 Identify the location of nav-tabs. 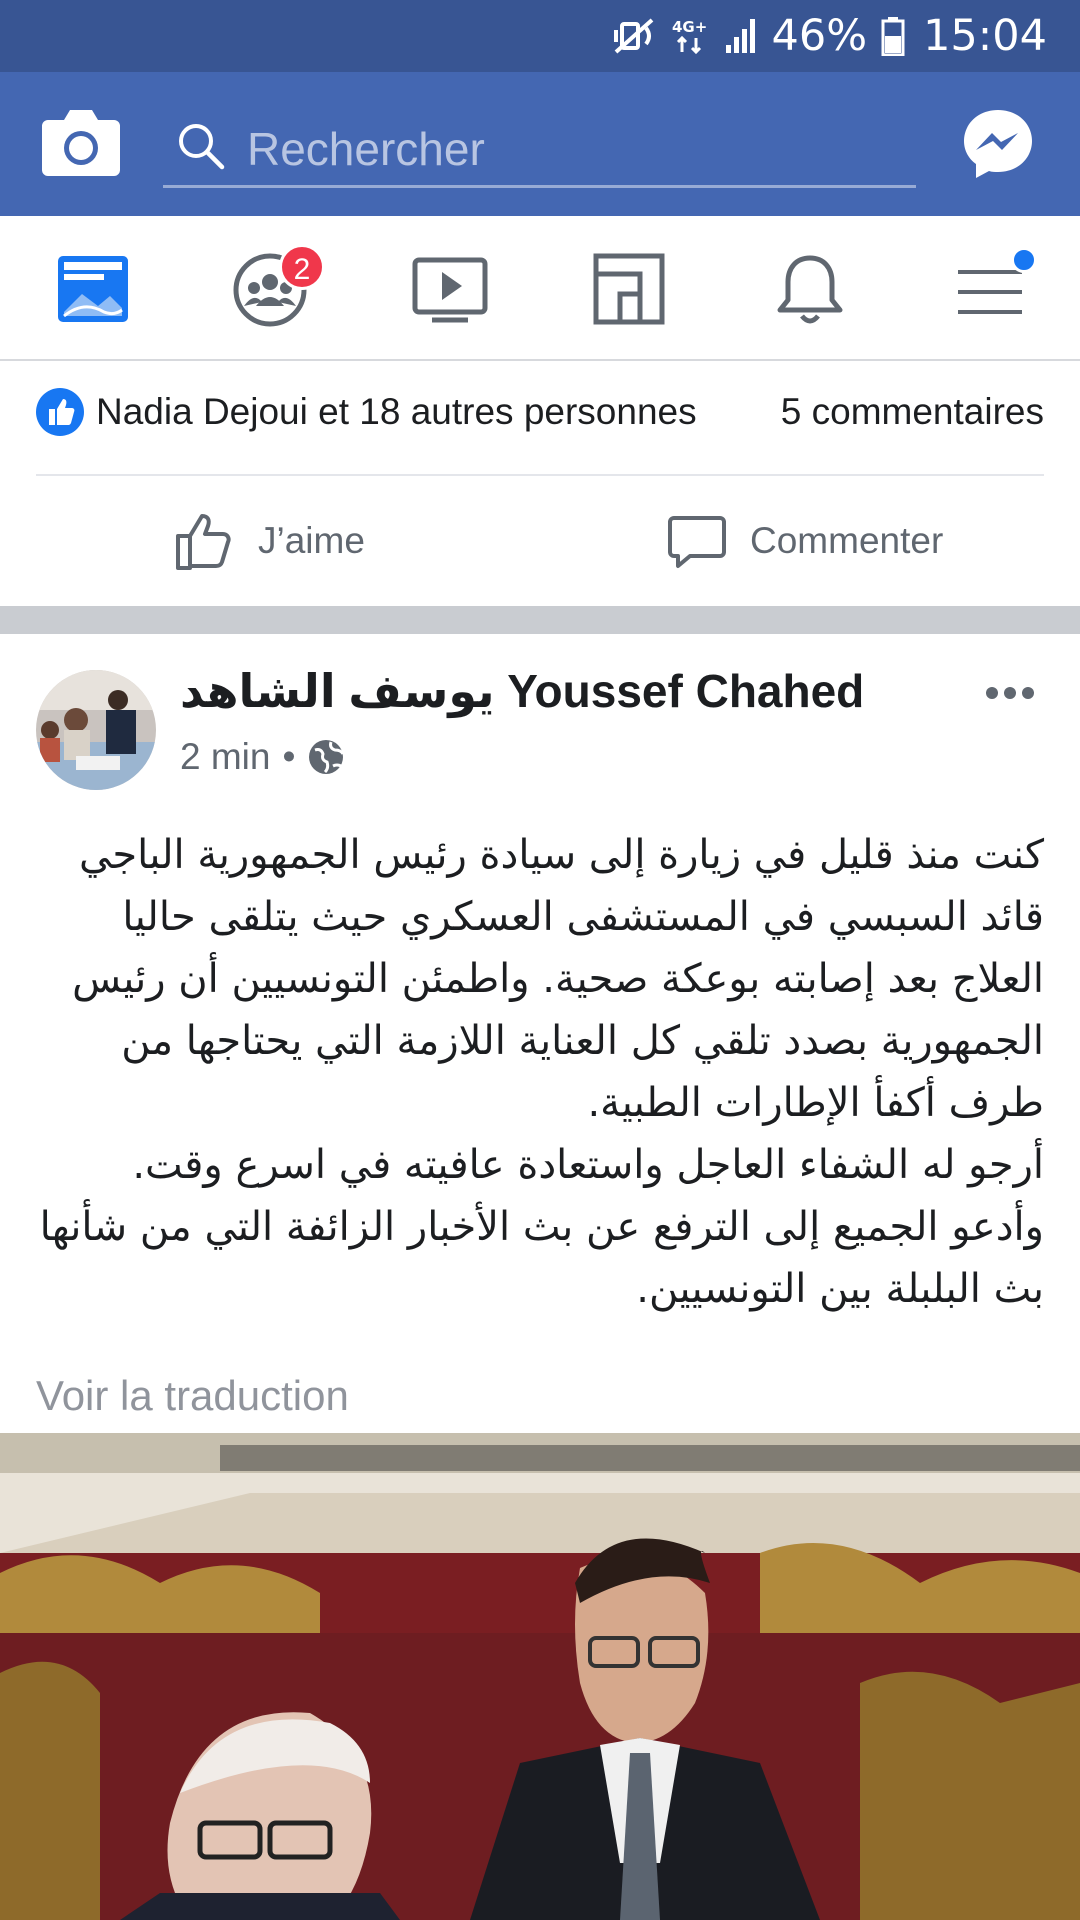
(540, 288).